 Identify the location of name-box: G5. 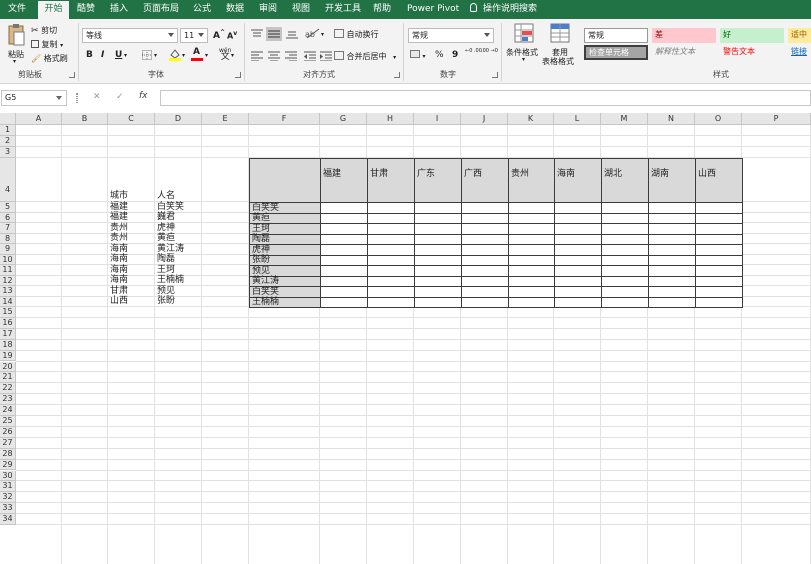
(34, 98).